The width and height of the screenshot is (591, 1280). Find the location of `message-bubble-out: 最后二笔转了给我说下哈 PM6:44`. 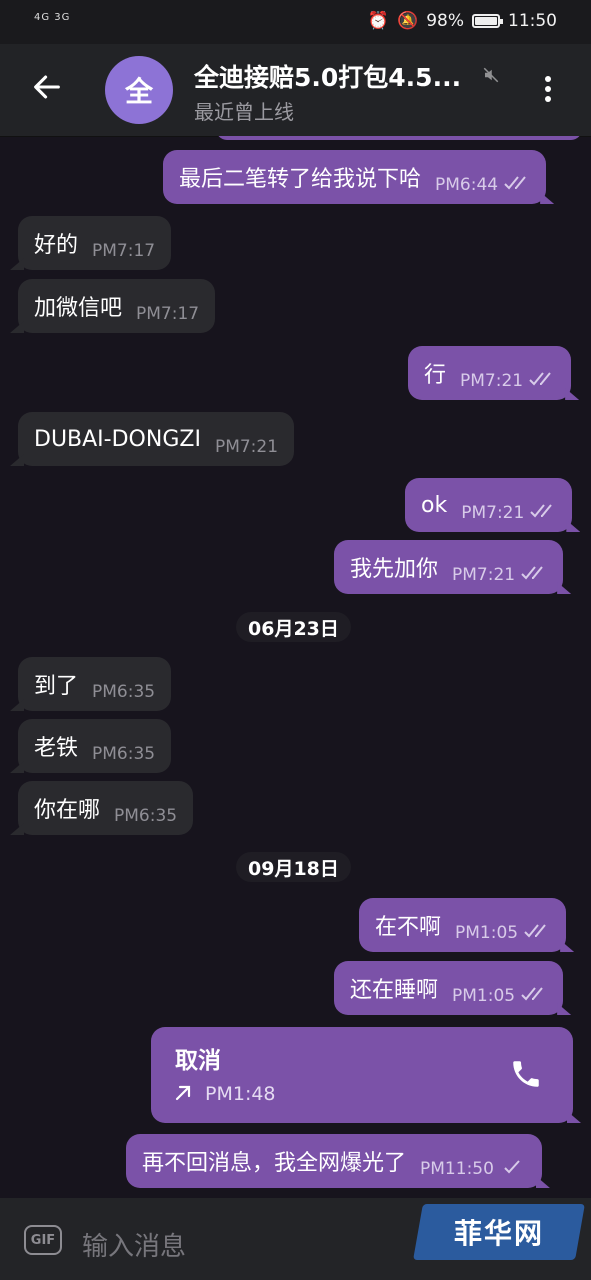

message-bubble-out: 最后二笔转了给我说下哈 PM6:44 is located at coordinates (355, 177).